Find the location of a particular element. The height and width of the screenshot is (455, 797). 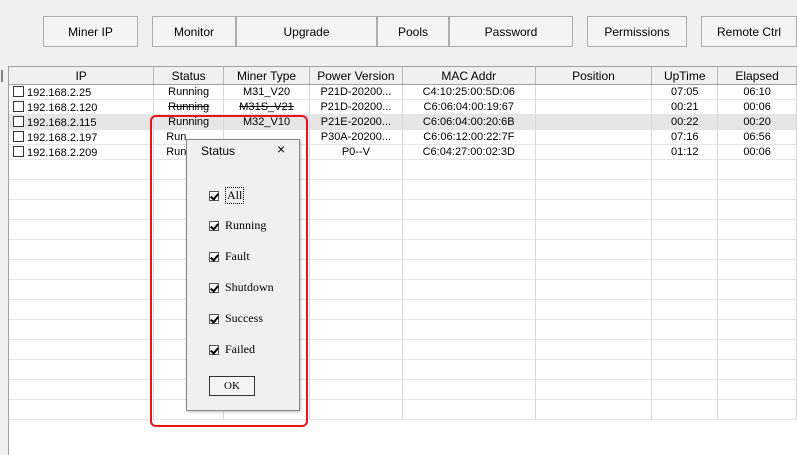

col-header-mac-addr: MAC Addr is located at coordinates (469, 76).